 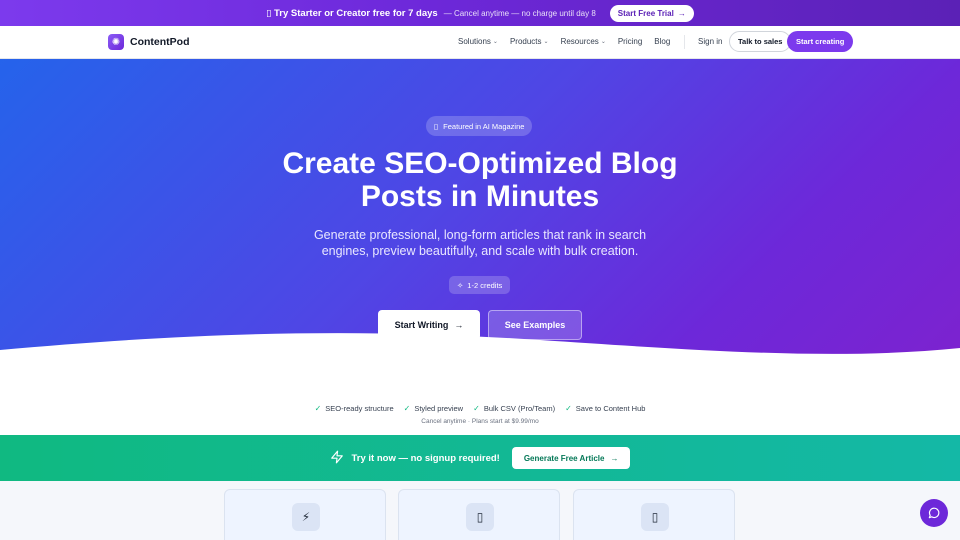 What do you see at coordinates (630, 41) in the screenshot?
I see `nav-item-pricing: Pricing` at bounding box center [630, 41].